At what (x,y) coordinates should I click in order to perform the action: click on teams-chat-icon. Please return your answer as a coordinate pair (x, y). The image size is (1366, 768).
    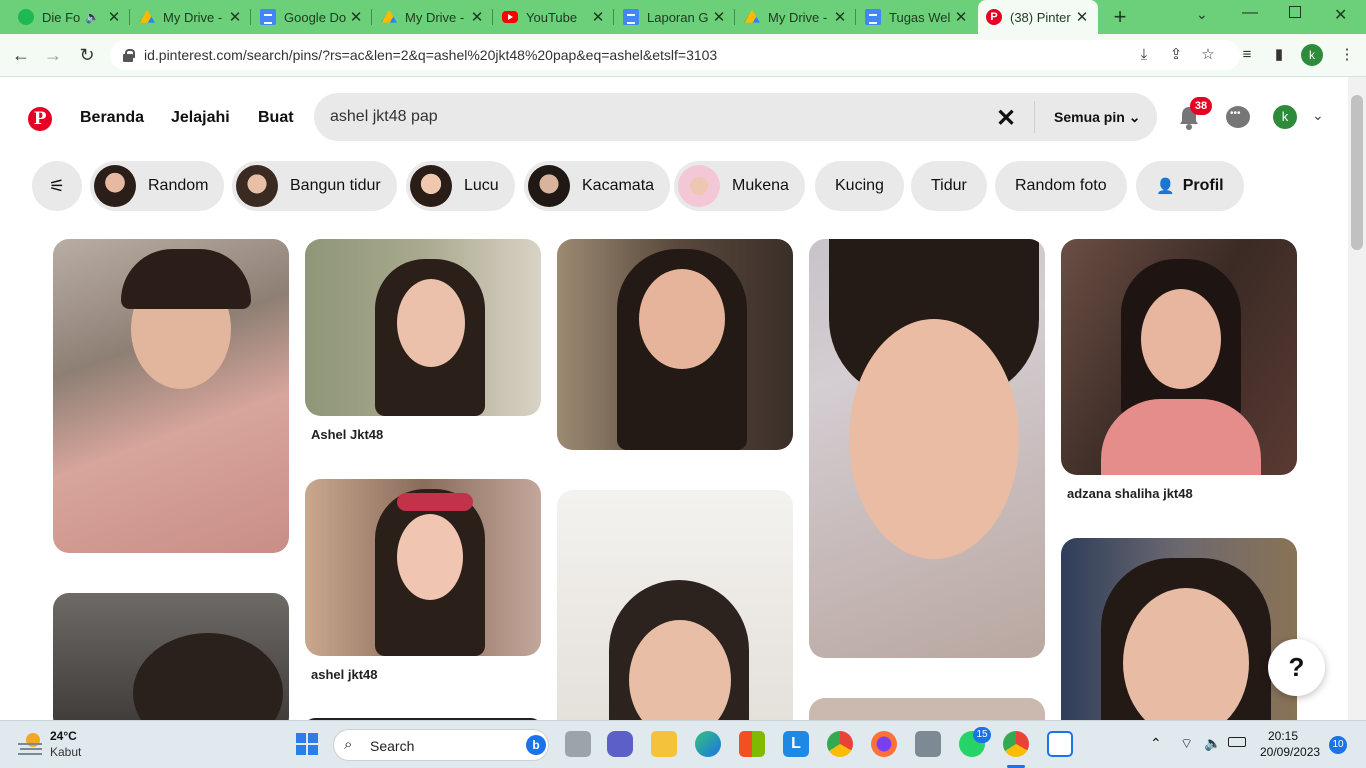
    Looking at the image, I should click on (620, 744).